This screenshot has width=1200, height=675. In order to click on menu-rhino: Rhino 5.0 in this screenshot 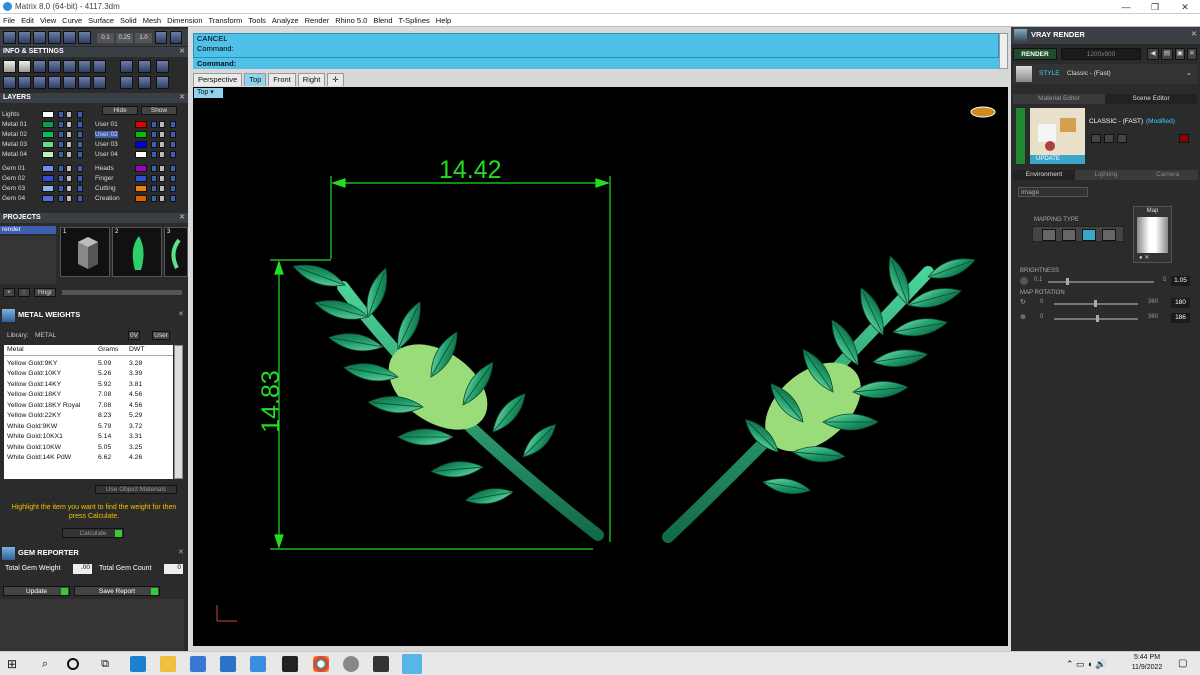, I will do `click(351, 20)`.